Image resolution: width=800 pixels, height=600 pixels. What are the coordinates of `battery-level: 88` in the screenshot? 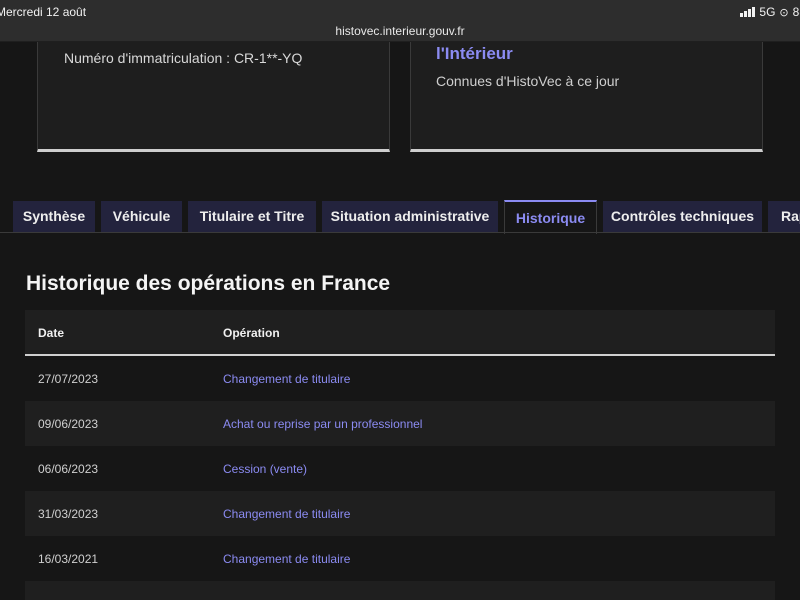 It's located at (796, 12).